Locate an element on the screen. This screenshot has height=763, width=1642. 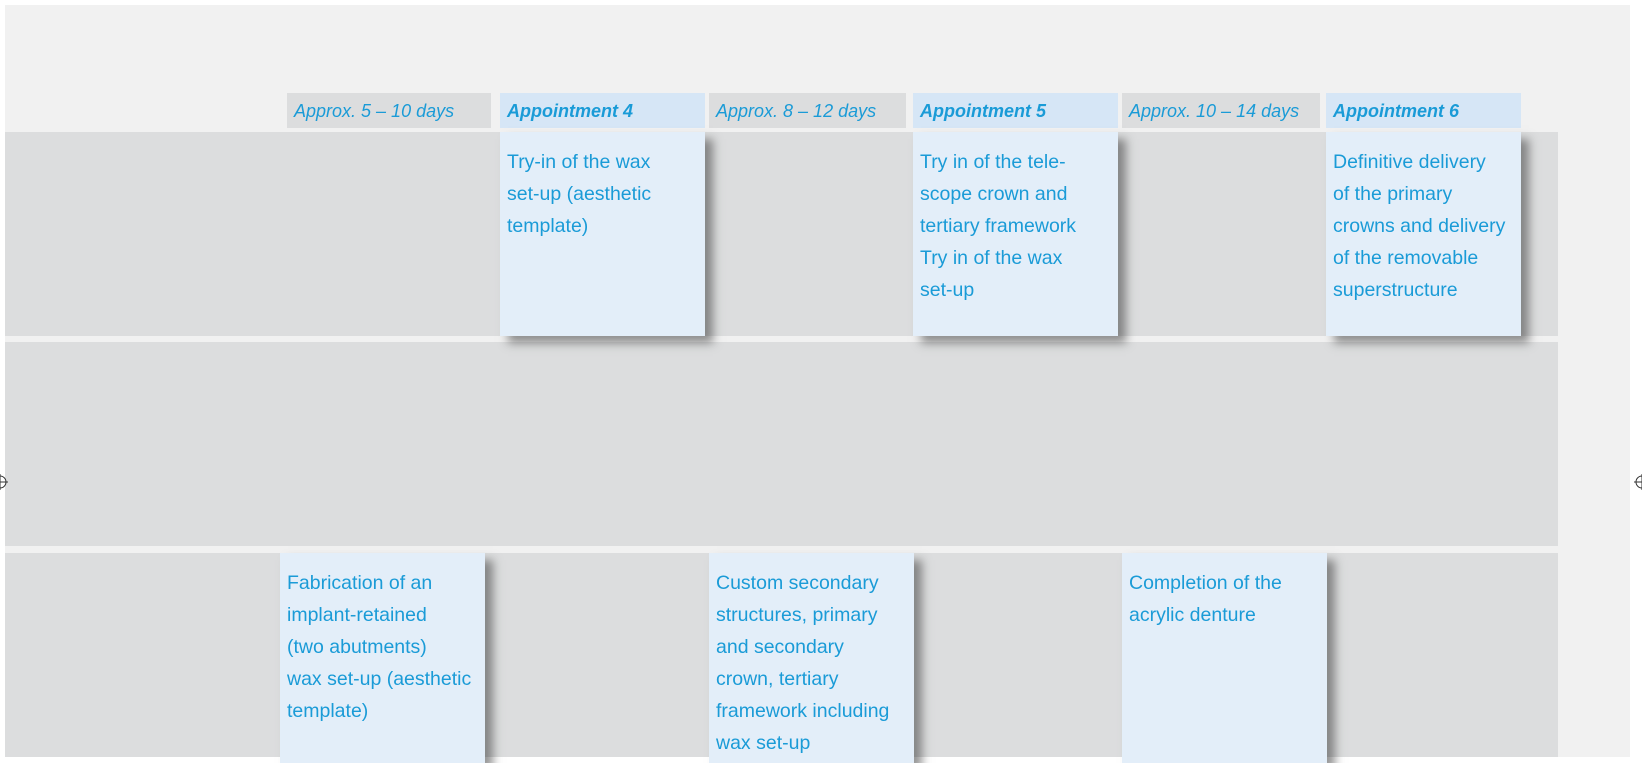
card-line: Completion of the is located at coordinates (1205, 583).